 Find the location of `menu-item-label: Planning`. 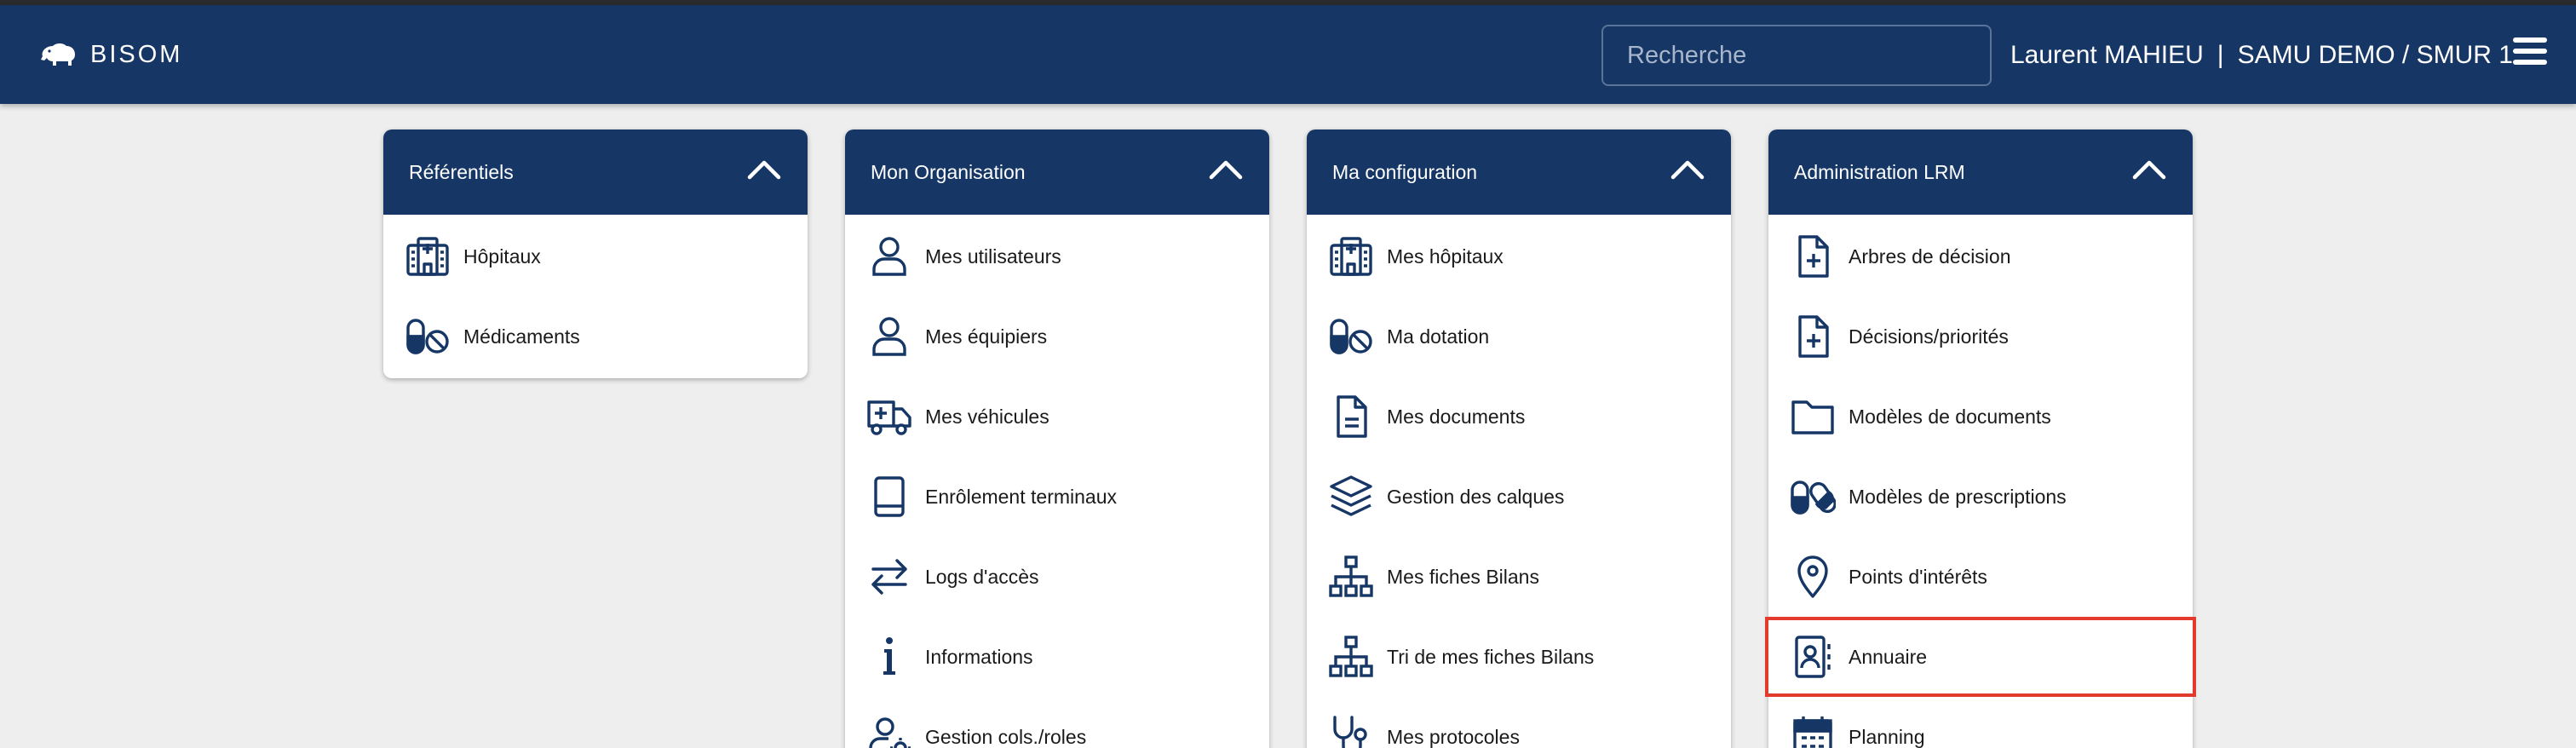

menu-item-label: Planning is located at coordinates (1887, 736).